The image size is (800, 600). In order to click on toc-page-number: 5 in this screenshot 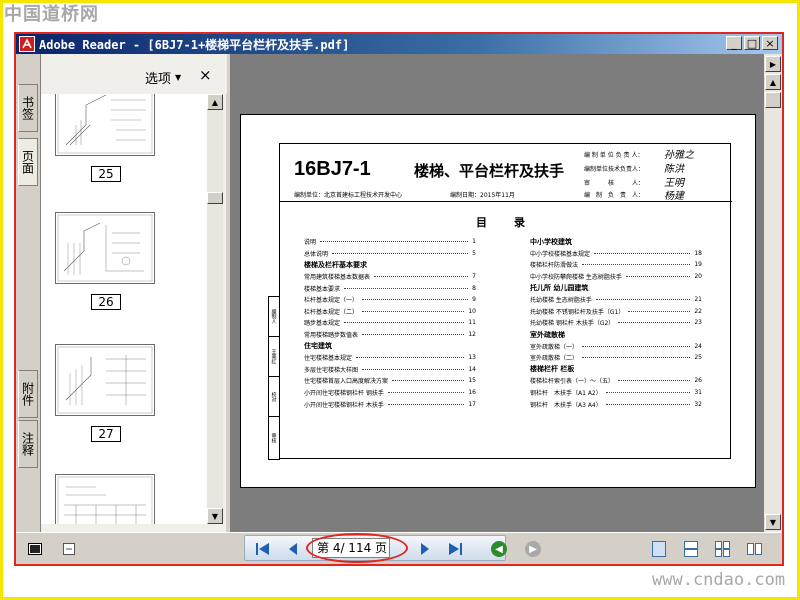, I will do `click(474, 253)`.